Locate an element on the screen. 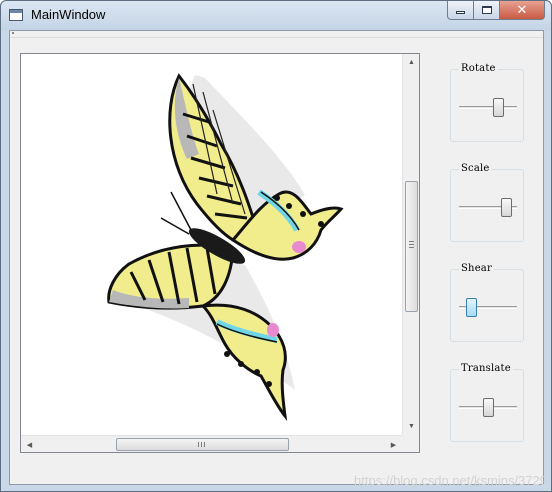 The width and height of the screenshot is (552, 492). rotate-slider-handle is located at coordinates (498, 107).